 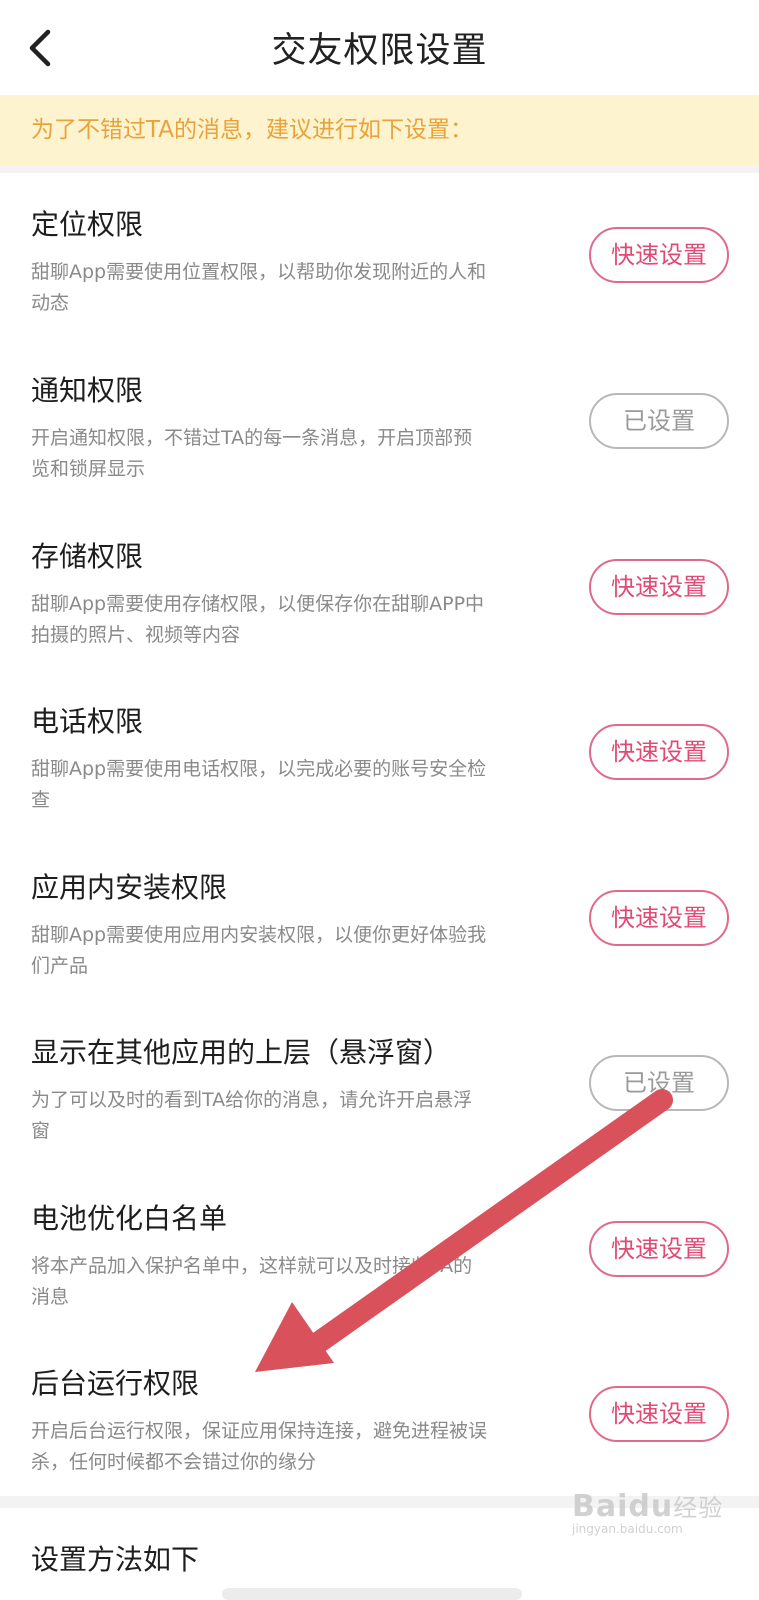 What do you see at coordinates (379, 1251) in the screenshot?
I see `permission-item-battery: 电池优化白名单 将本产品加入保护名单中，这样就可以及时接收TA的消息 快速设置` at bounding box center [379, 1251].